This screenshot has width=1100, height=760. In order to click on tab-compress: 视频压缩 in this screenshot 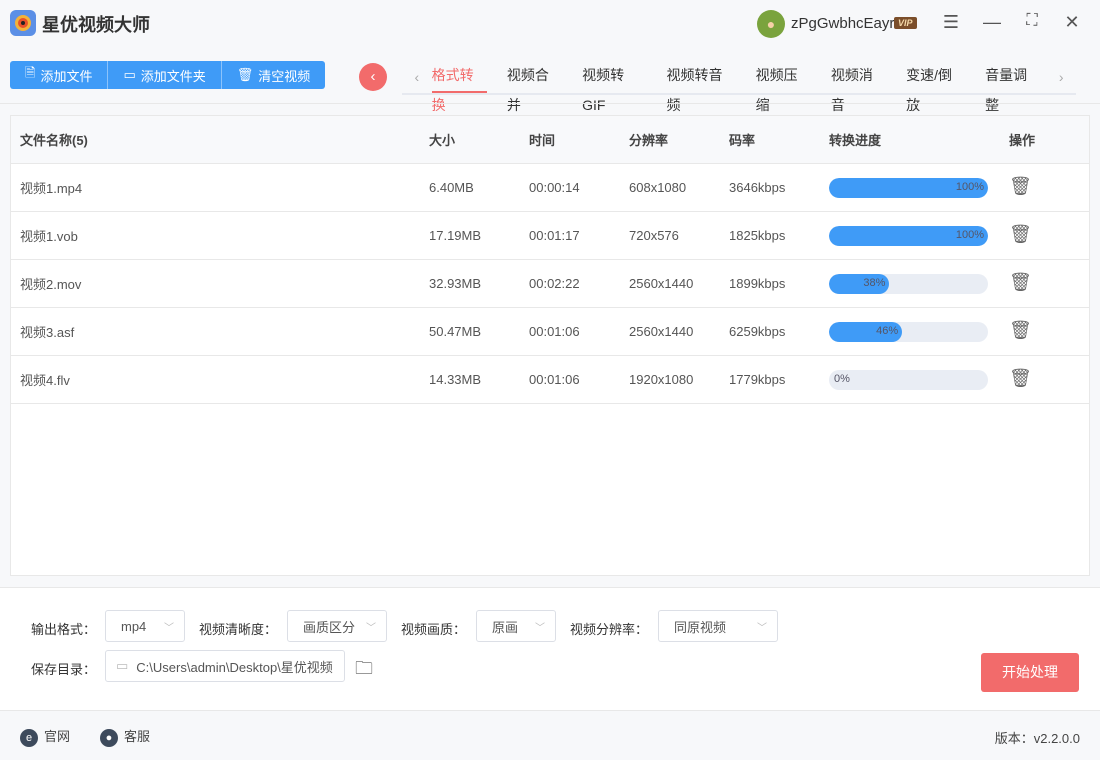, I will do `click(783, 86)`.